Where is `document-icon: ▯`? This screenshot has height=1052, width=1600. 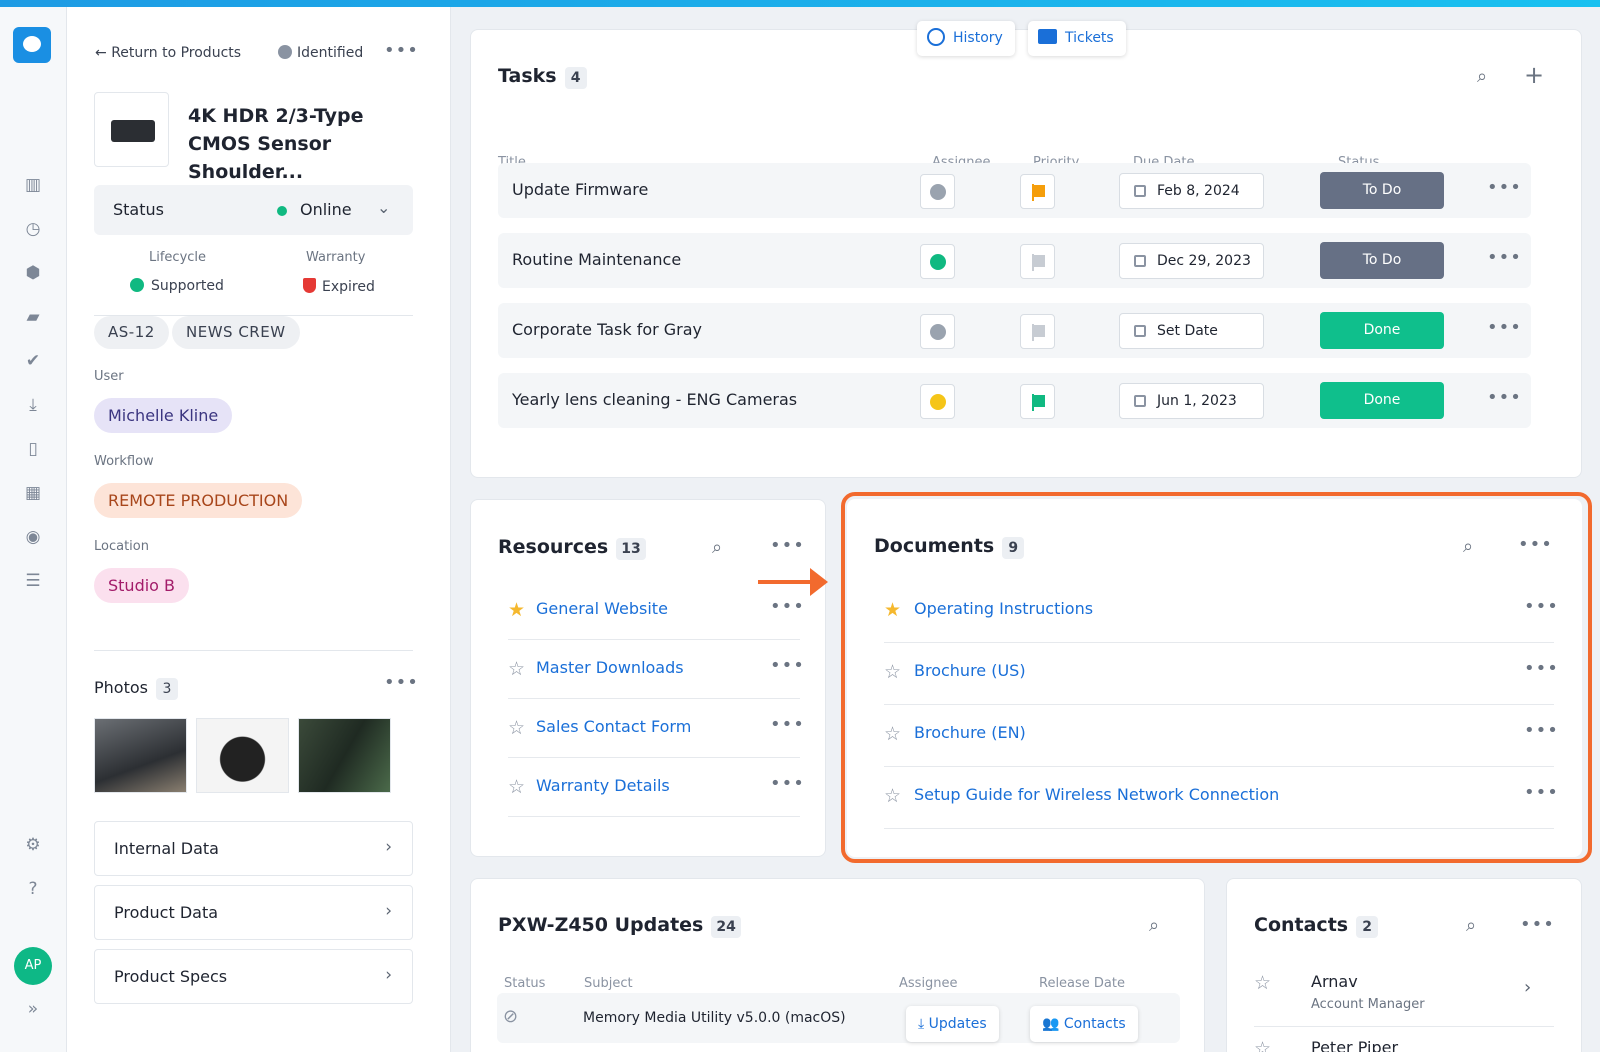 document-icon: ▯ is located at coordinates (33, 449).